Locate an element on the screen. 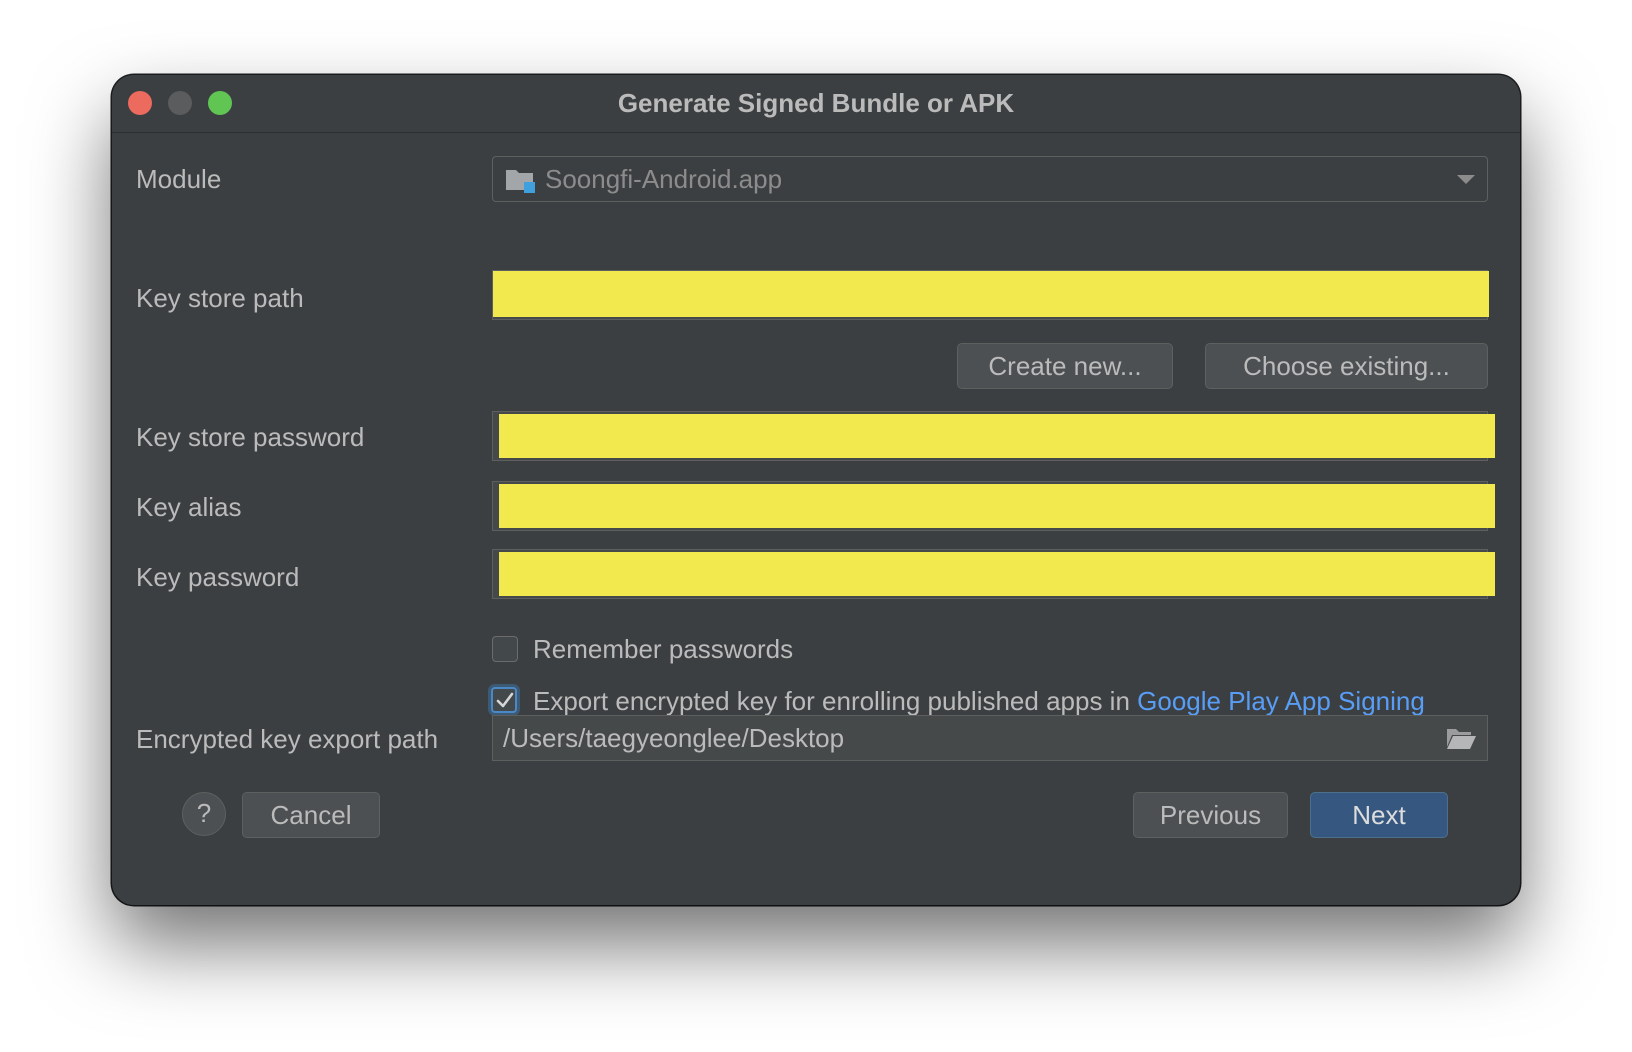 Image resolution: width=1632 pixels, height=1052 pixels. checkmark-icon is located at coordinates (505, 700).